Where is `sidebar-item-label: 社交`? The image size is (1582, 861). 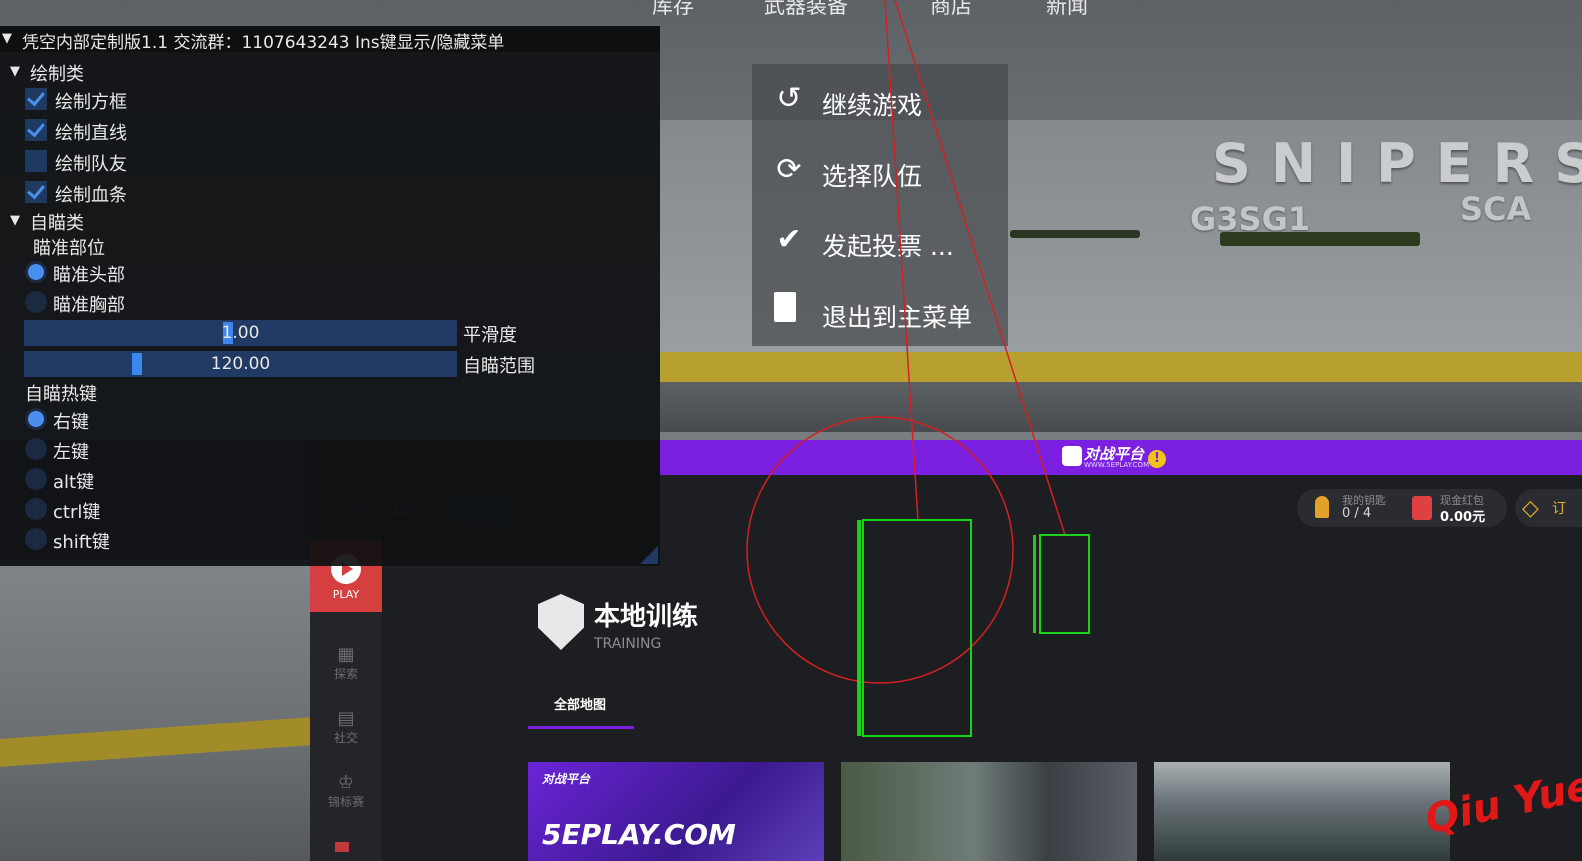 sidebar-item-label: 社交 is located at coordinates (345, 738).